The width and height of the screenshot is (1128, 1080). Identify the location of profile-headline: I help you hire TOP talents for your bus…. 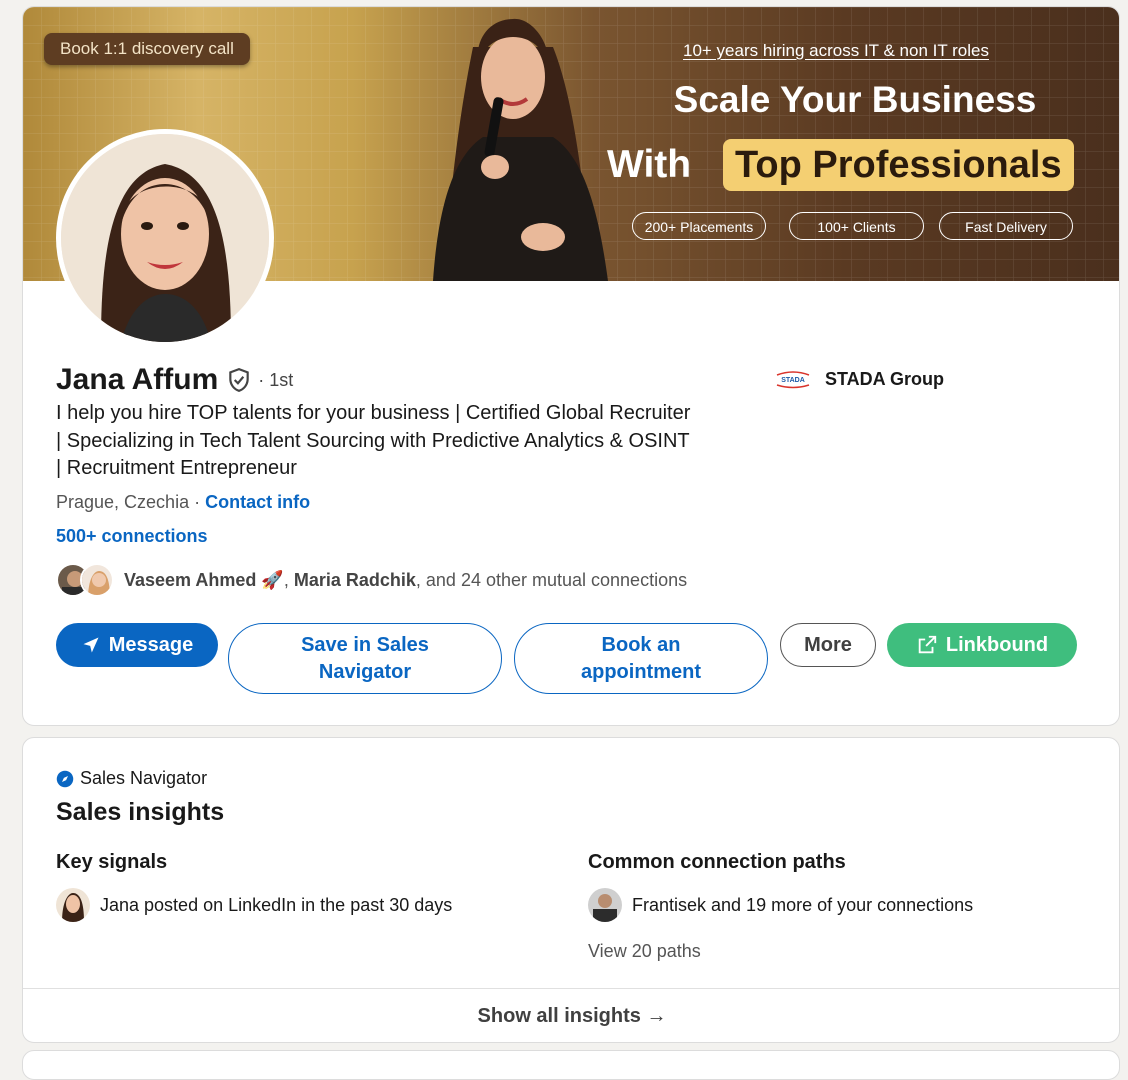
(373, 440).